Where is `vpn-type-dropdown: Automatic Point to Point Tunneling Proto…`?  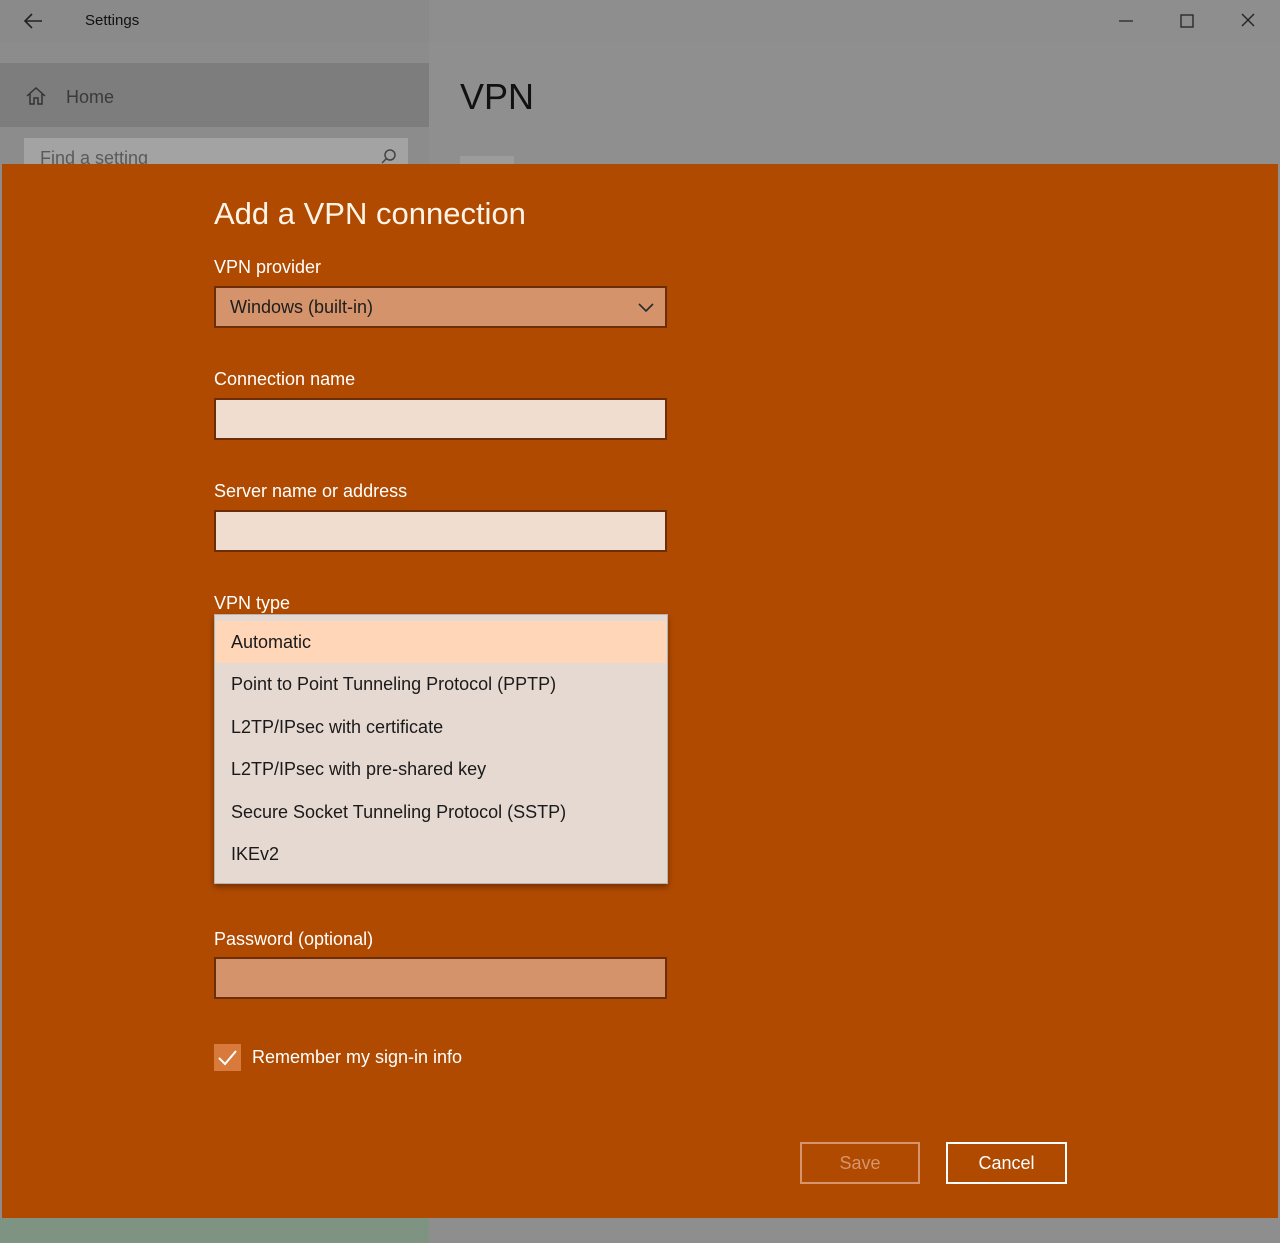 vpn-type-dropdown: Automatic Point to Point Tunneling Proto… is located at coordinates (441, 749).